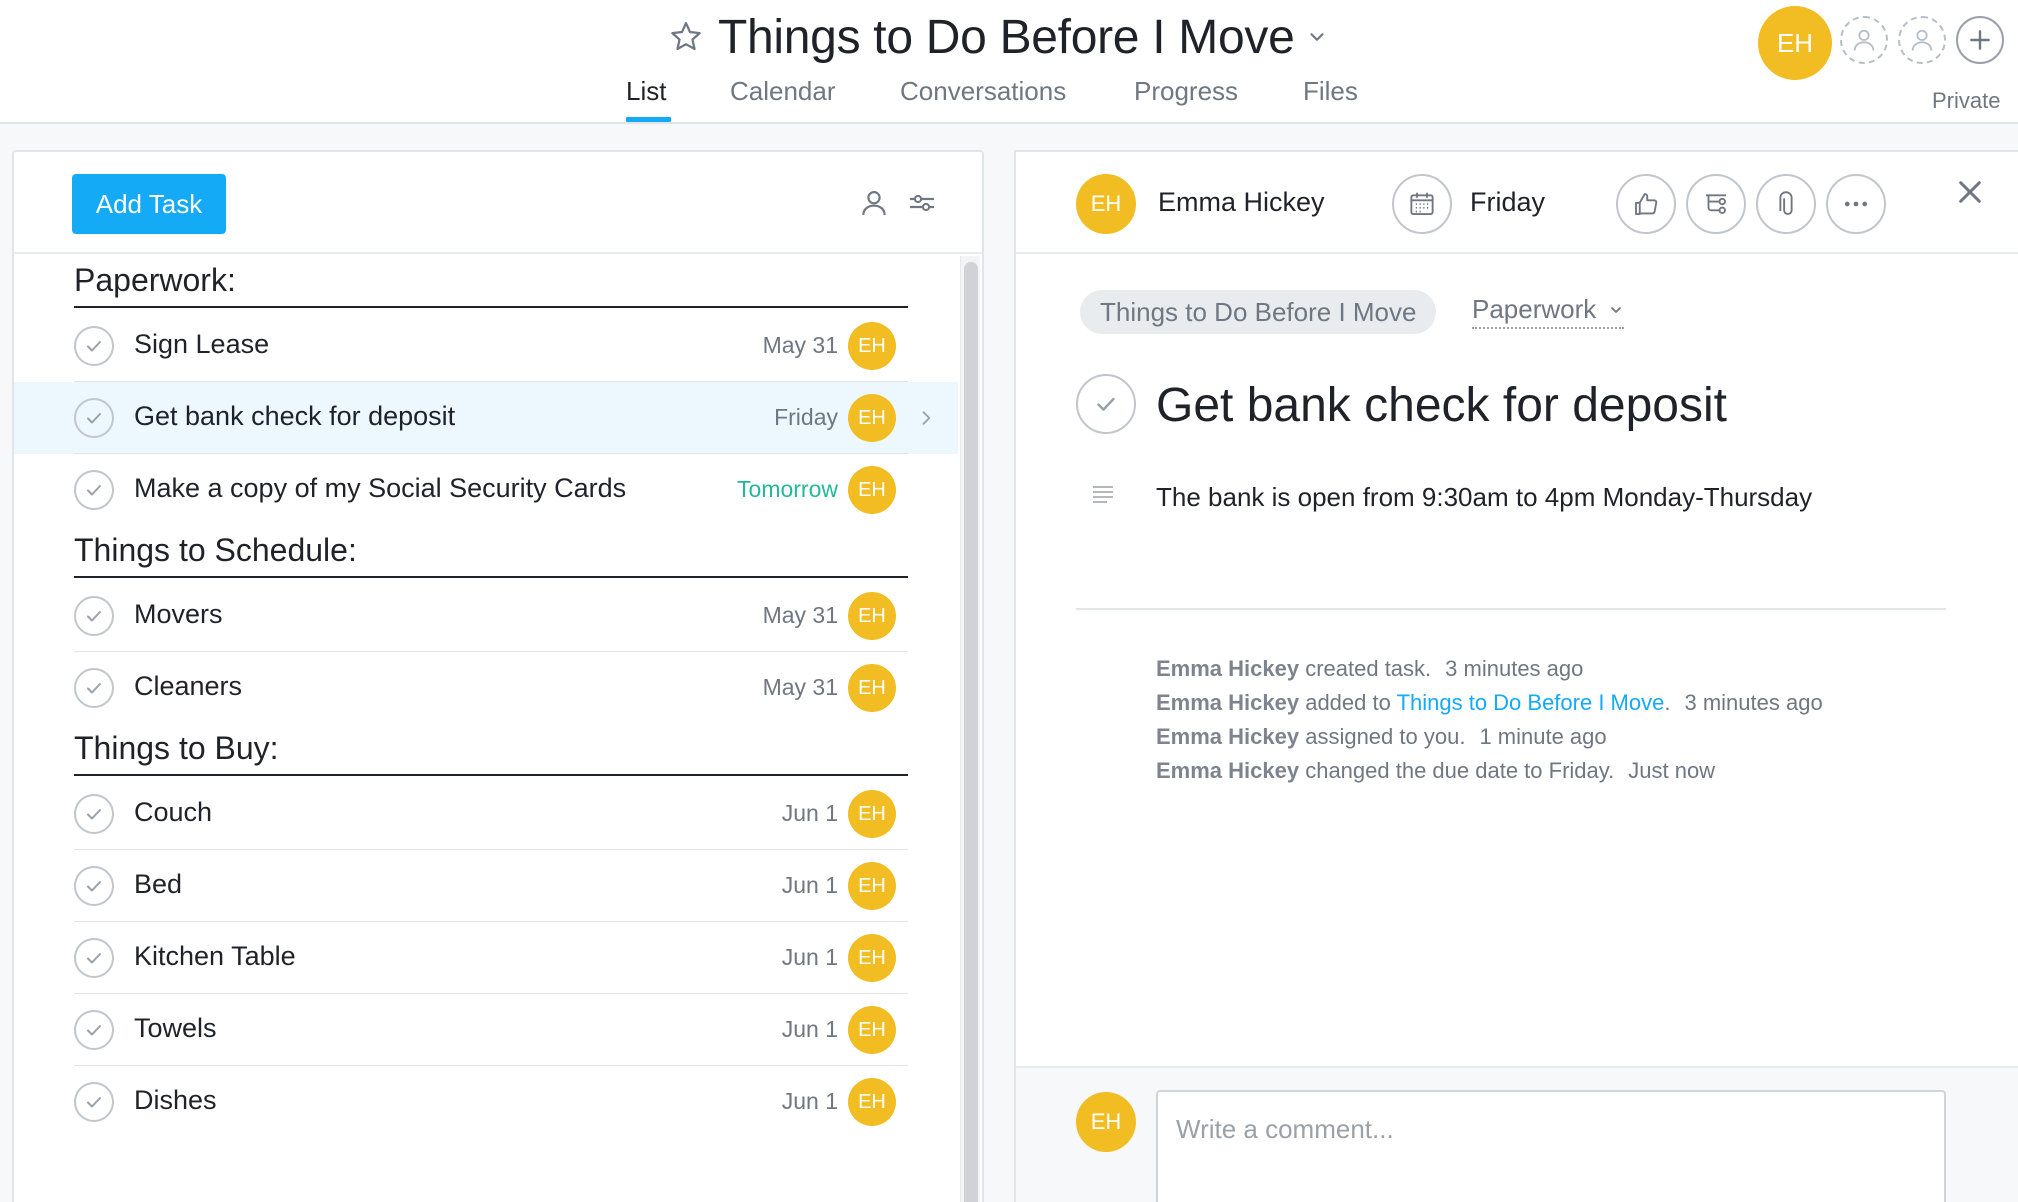 This screenshot has height=1202, width=2018. I want to click on task-name: Cleaners, so click(188, 686).